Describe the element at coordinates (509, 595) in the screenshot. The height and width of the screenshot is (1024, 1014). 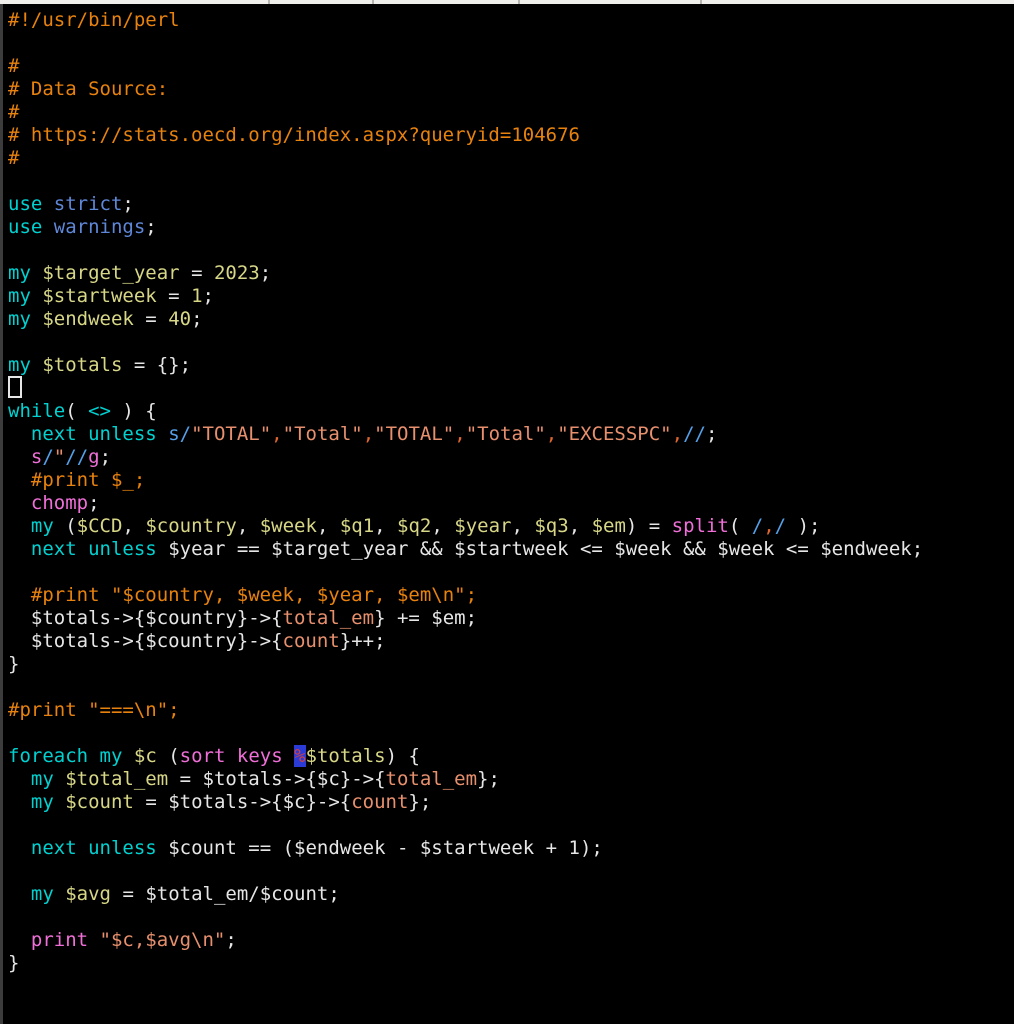
I see `code-line: #print "$country, $week, $year, $em\n";` at that location.